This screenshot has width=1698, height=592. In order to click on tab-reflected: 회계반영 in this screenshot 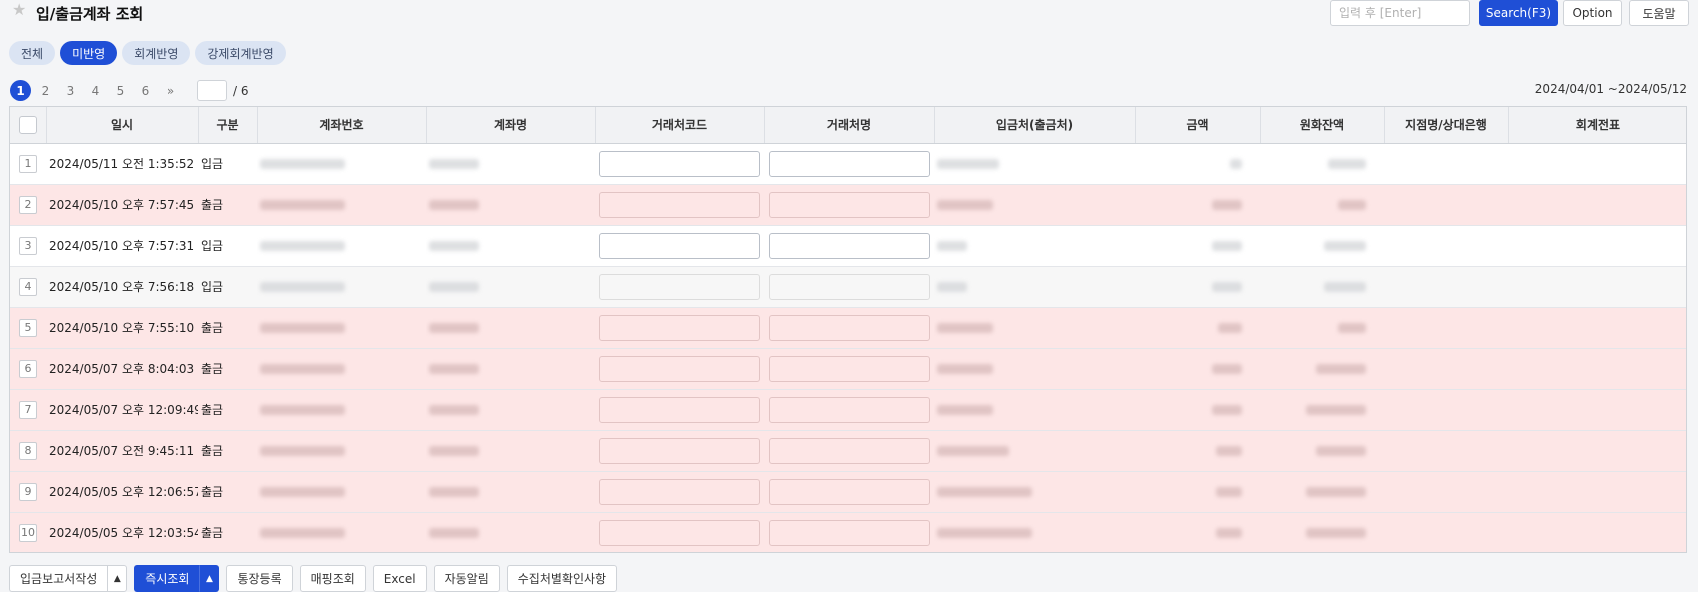, I will do `click(156, 53)`.